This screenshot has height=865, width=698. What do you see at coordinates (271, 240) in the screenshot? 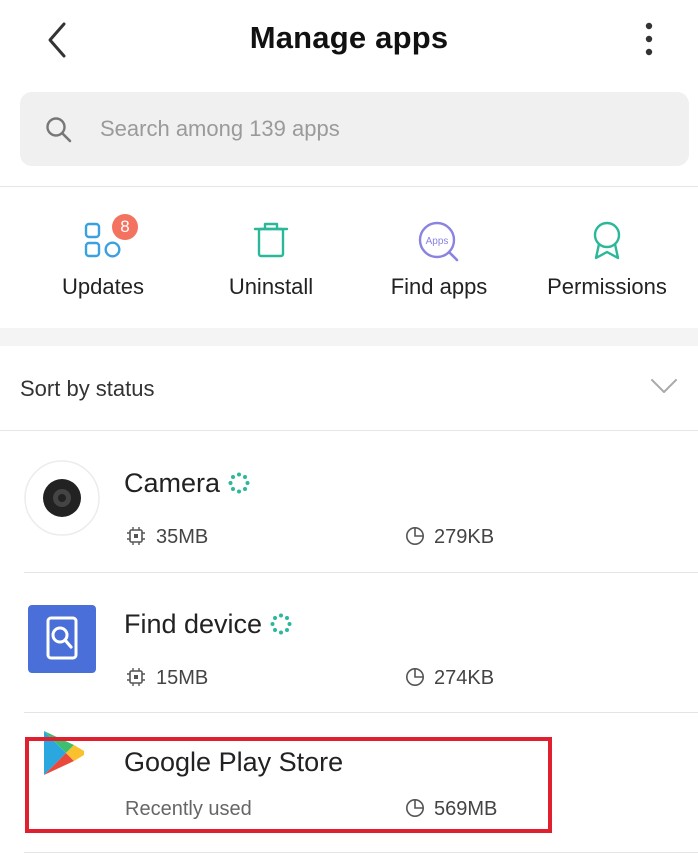
I see `trash-icon` at bounding box center [271, 240].